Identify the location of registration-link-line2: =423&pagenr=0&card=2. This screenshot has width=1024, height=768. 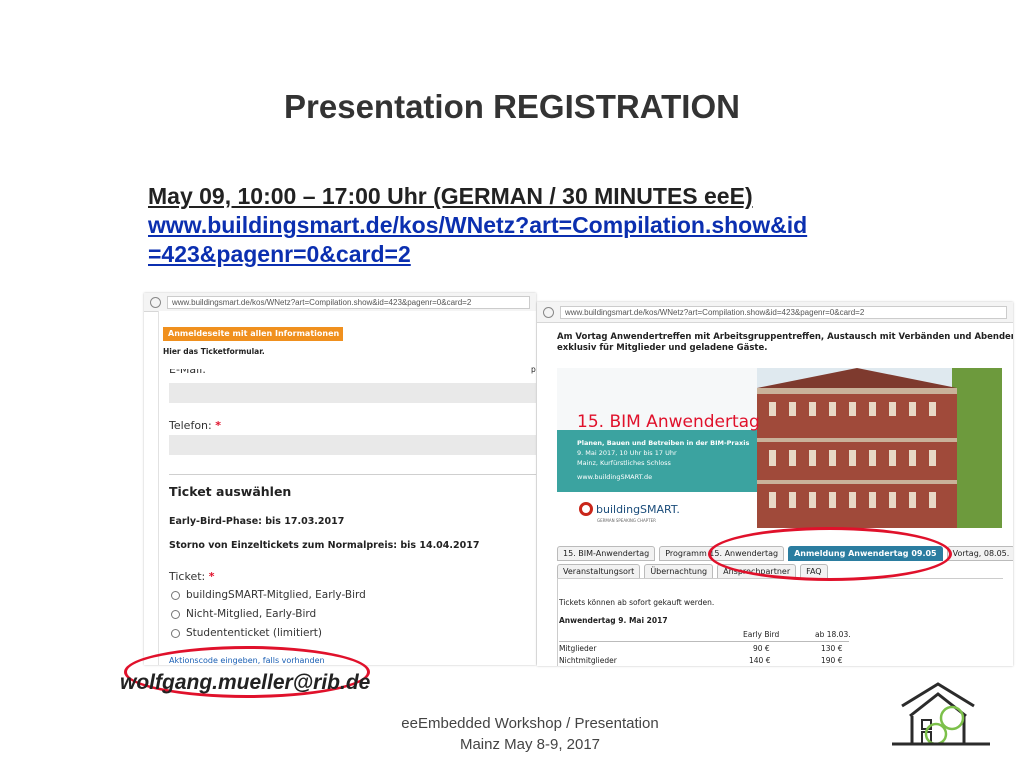
(508, 254).